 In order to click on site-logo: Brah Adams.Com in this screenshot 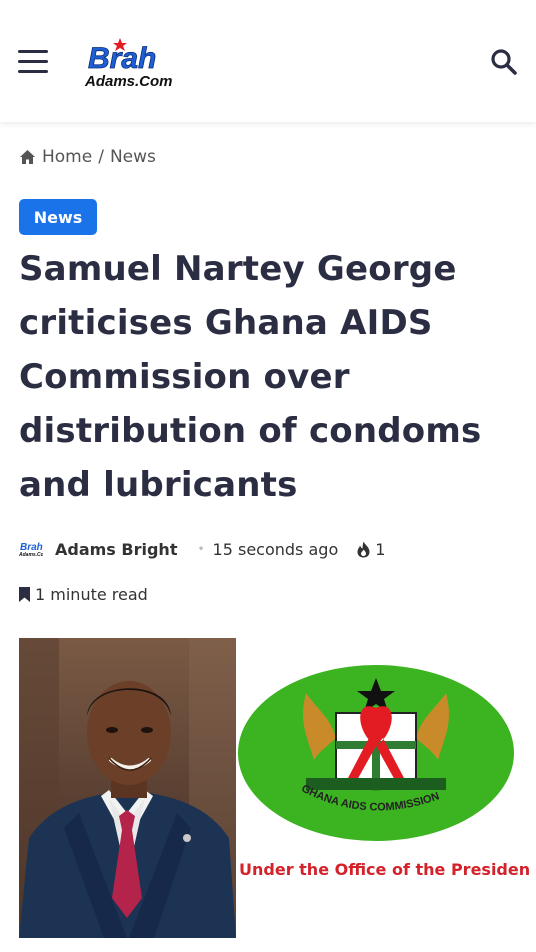, I will do `click(129, 63)`.